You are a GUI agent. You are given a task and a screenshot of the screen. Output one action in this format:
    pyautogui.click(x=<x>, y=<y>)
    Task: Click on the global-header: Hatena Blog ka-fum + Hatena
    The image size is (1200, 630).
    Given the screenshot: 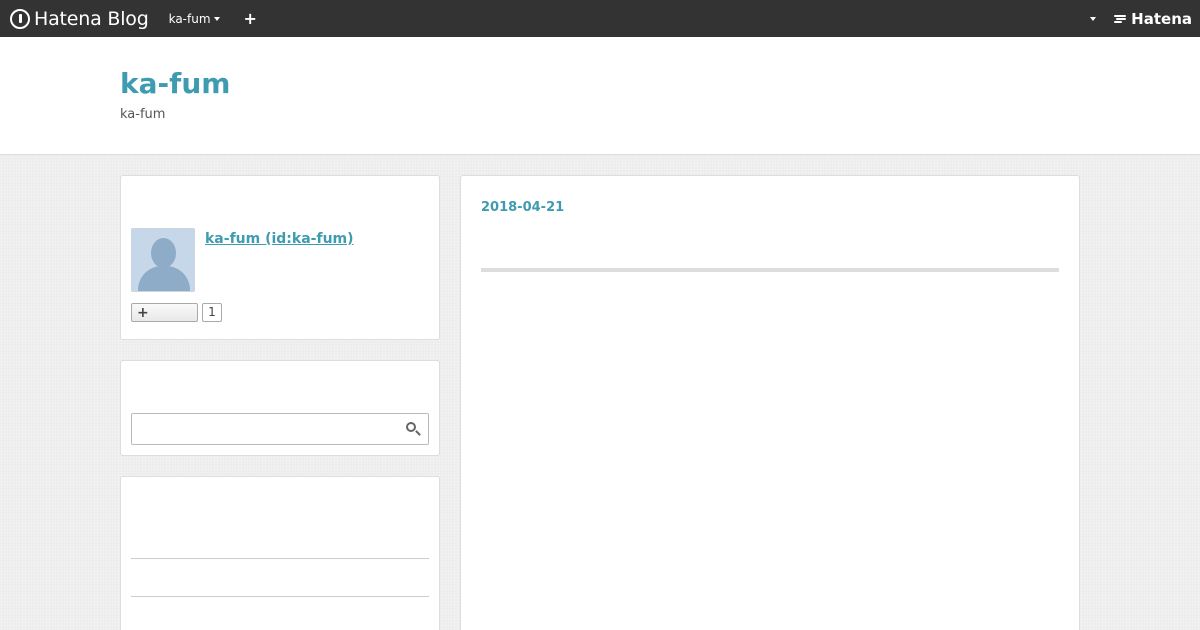 What is the action you would take?
    pyautogui.click(x=600, y=18)
    